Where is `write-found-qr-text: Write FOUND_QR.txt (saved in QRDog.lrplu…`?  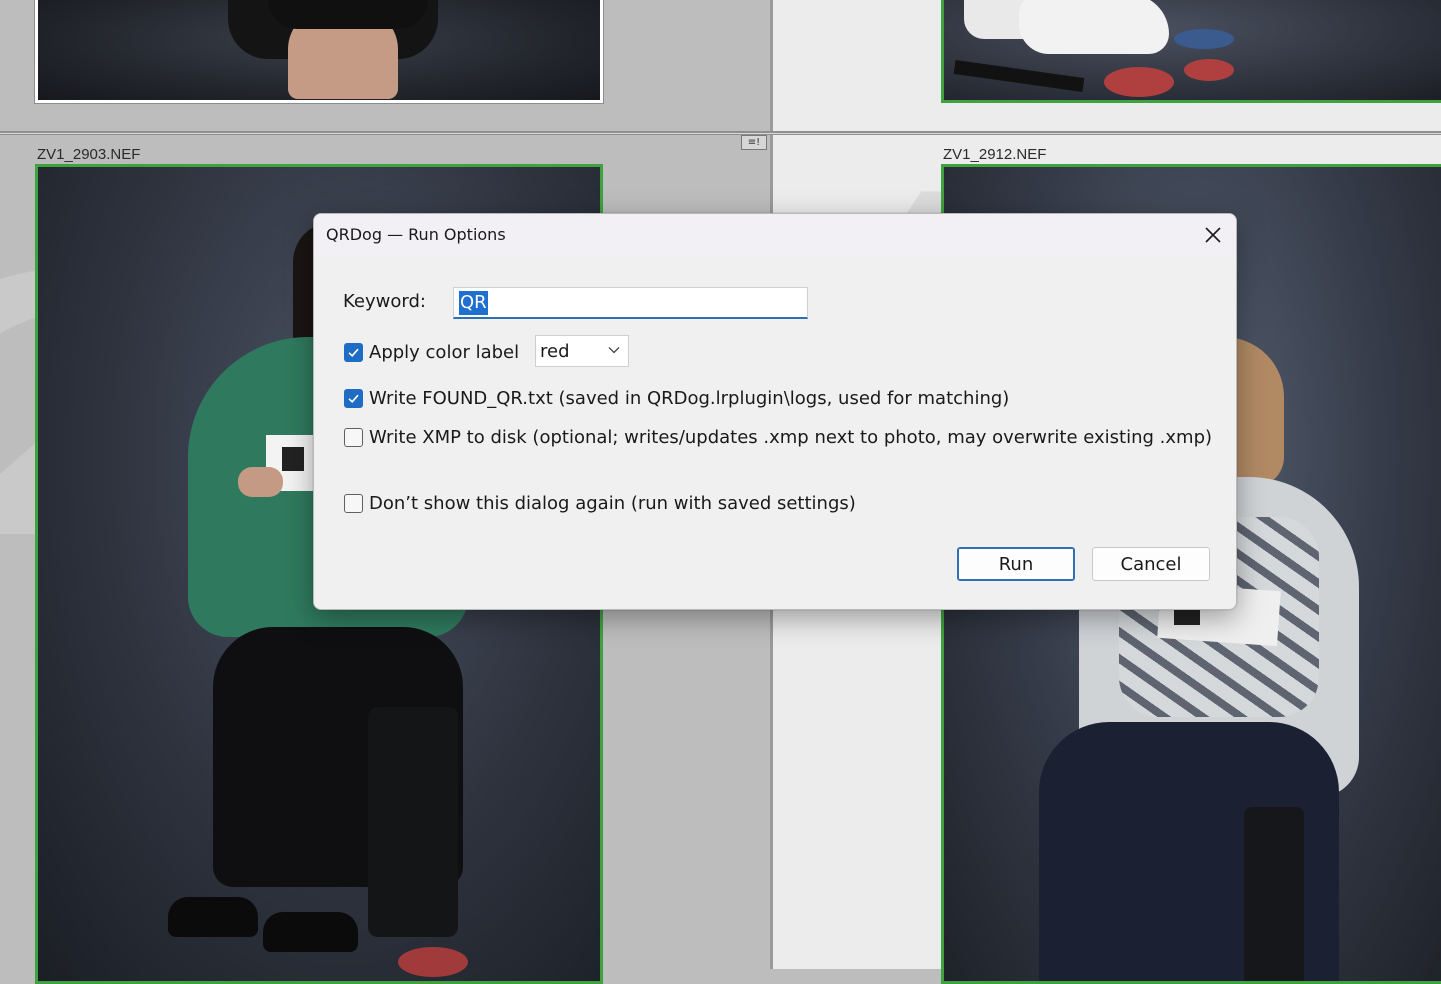
write-found-qr-text: Write FOUND_QR.txt (saved in QRDog.lrplu… is located at coordinates (689, 398).